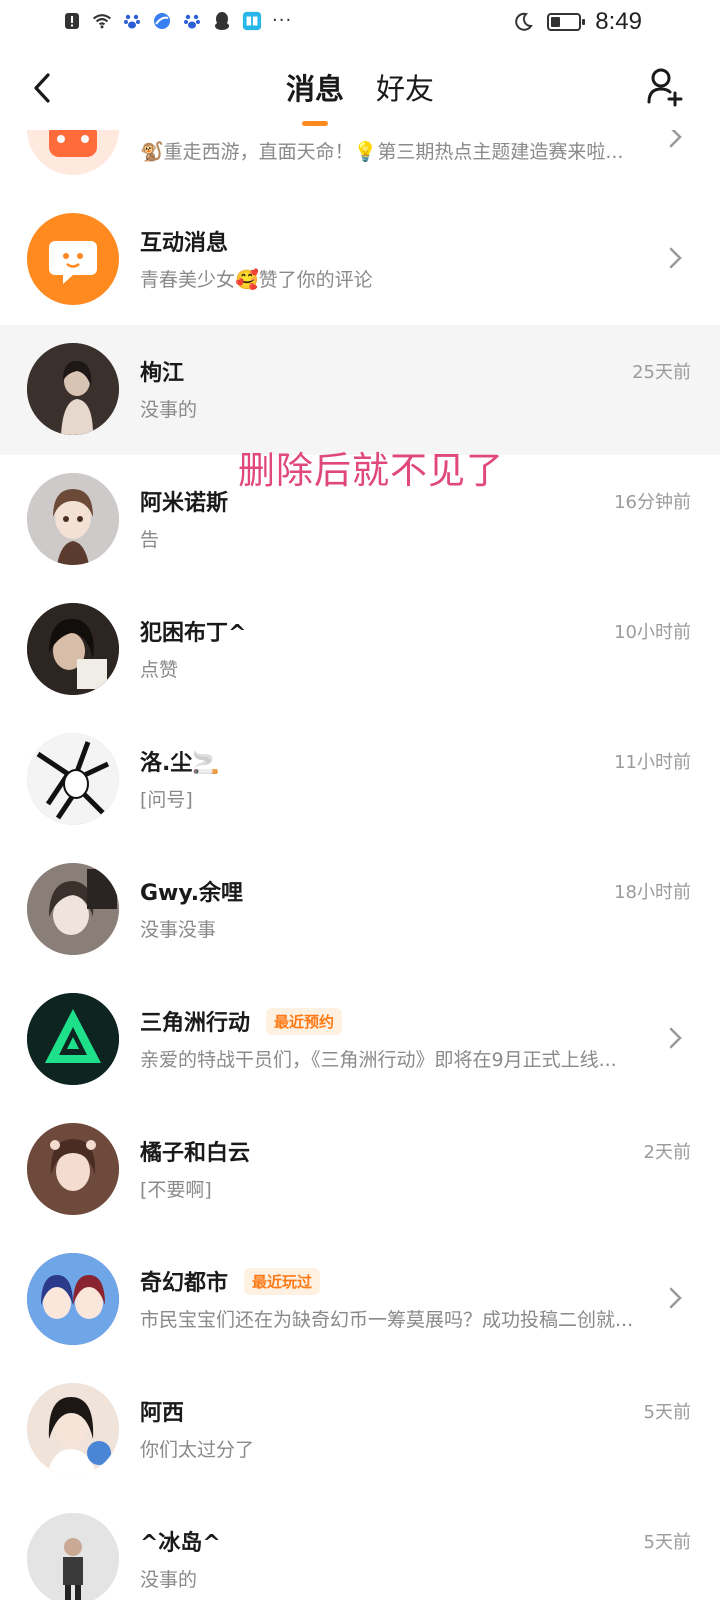 This screenshot has height=1600, width=720. I want to click on contact-name: 阿西, so click(162, 1413).